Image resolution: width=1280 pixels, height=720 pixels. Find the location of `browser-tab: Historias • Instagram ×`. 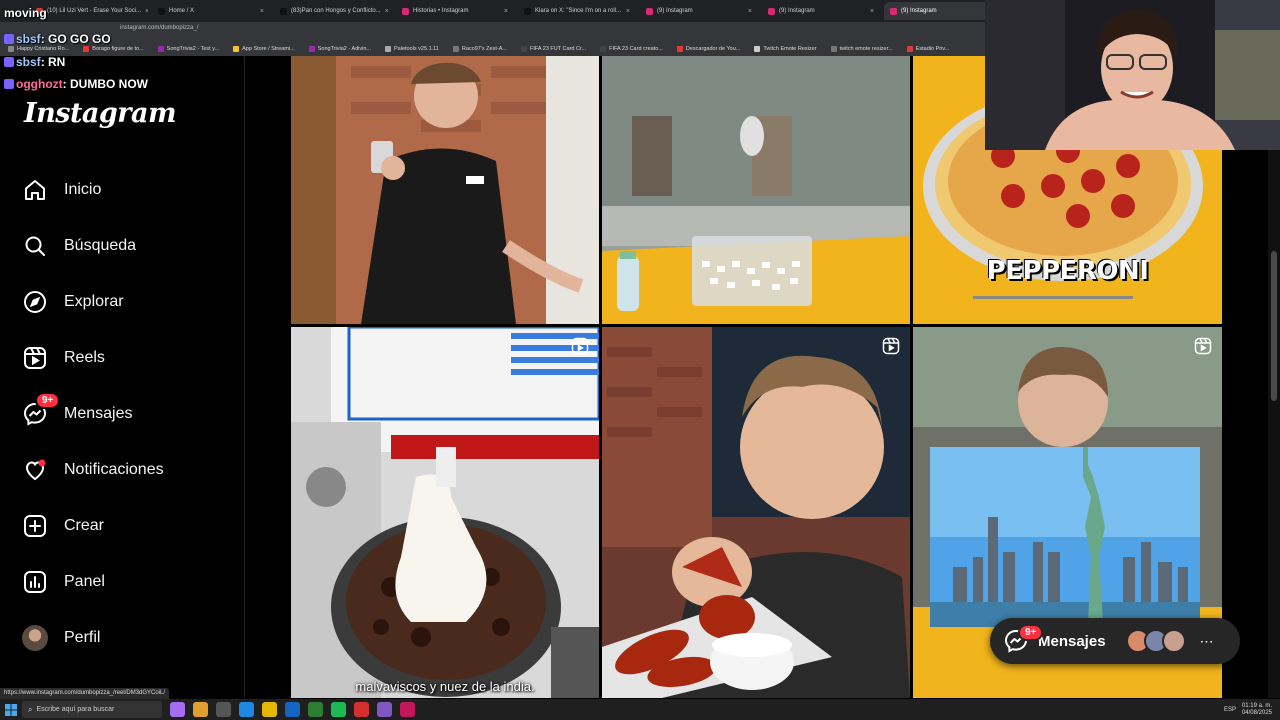

browser-tab: Historias • Instagram × is located at coordinates (455, 11).